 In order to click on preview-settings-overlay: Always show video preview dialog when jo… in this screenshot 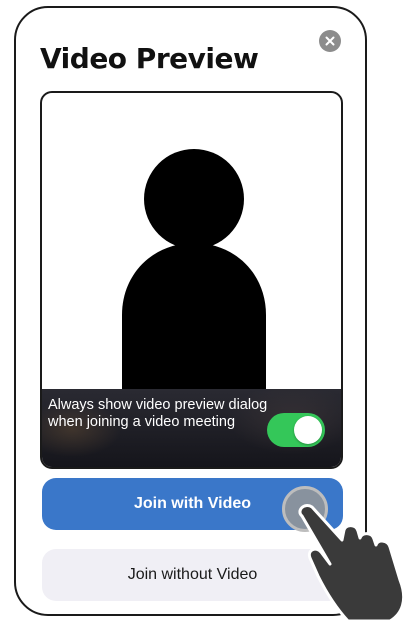, I will do `click(191, 428)`.